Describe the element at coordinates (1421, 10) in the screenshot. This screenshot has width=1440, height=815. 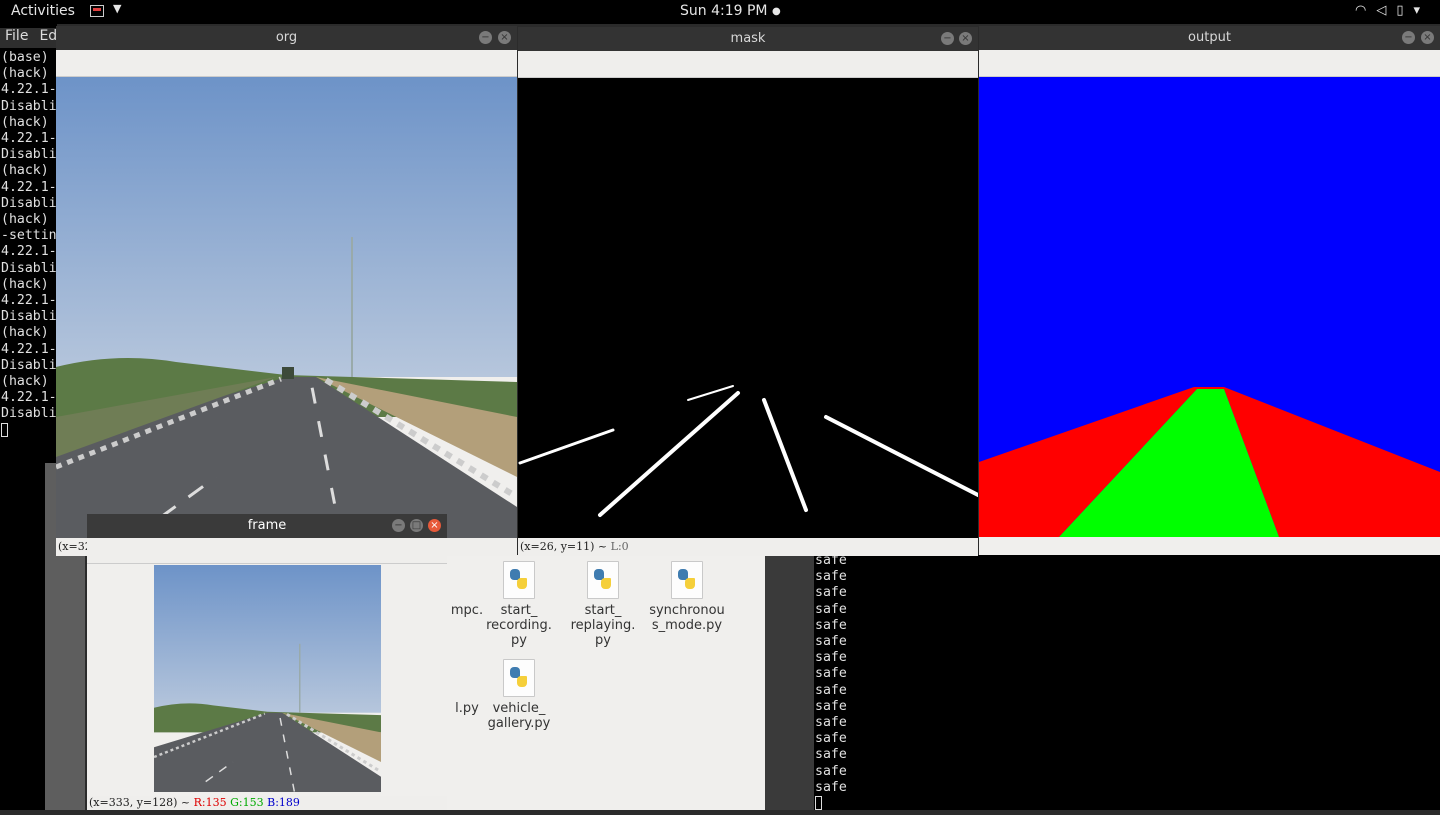
I see `system-menu-caret-icon: ▾` at that location.